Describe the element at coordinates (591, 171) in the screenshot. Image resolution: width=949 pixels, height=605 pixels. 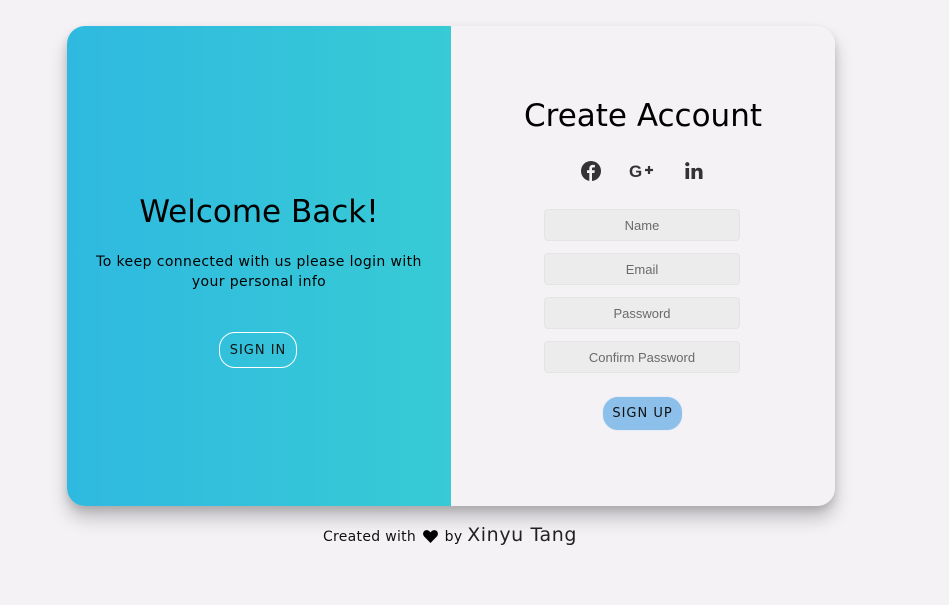
I see `facebook-icon` at that location.